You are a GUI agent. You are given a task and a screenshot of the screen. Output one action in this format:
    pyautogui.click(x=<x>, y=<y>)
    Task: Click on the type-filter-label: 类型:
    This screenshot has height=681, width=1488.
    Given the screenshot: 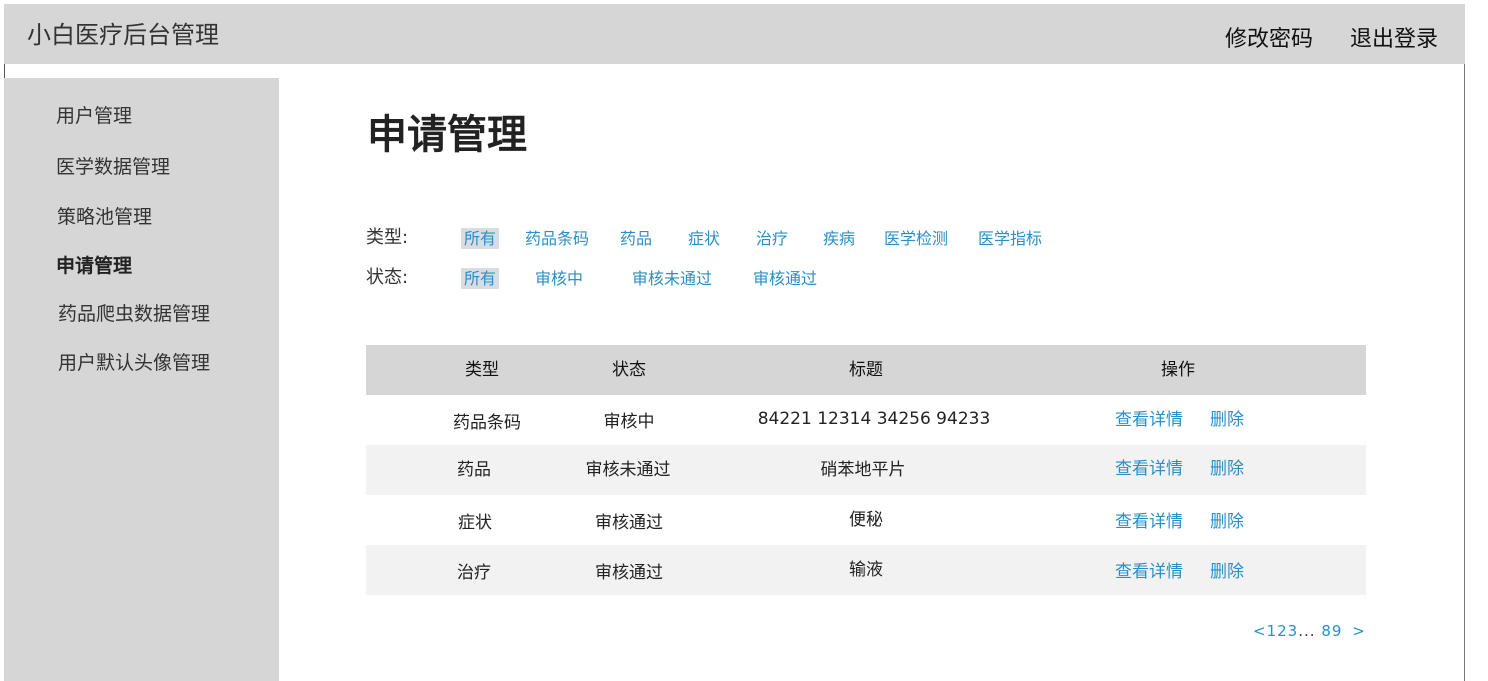 What is the action you would take?
    pyautogui.click(x=387, y=237)
    